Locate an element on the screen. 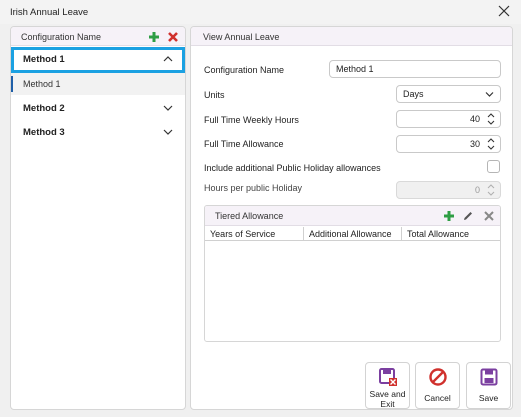 The width and height of the screenshot is (521, 417). configuration-name-header-label: Configuration Name is located at coordinates (61, 37).